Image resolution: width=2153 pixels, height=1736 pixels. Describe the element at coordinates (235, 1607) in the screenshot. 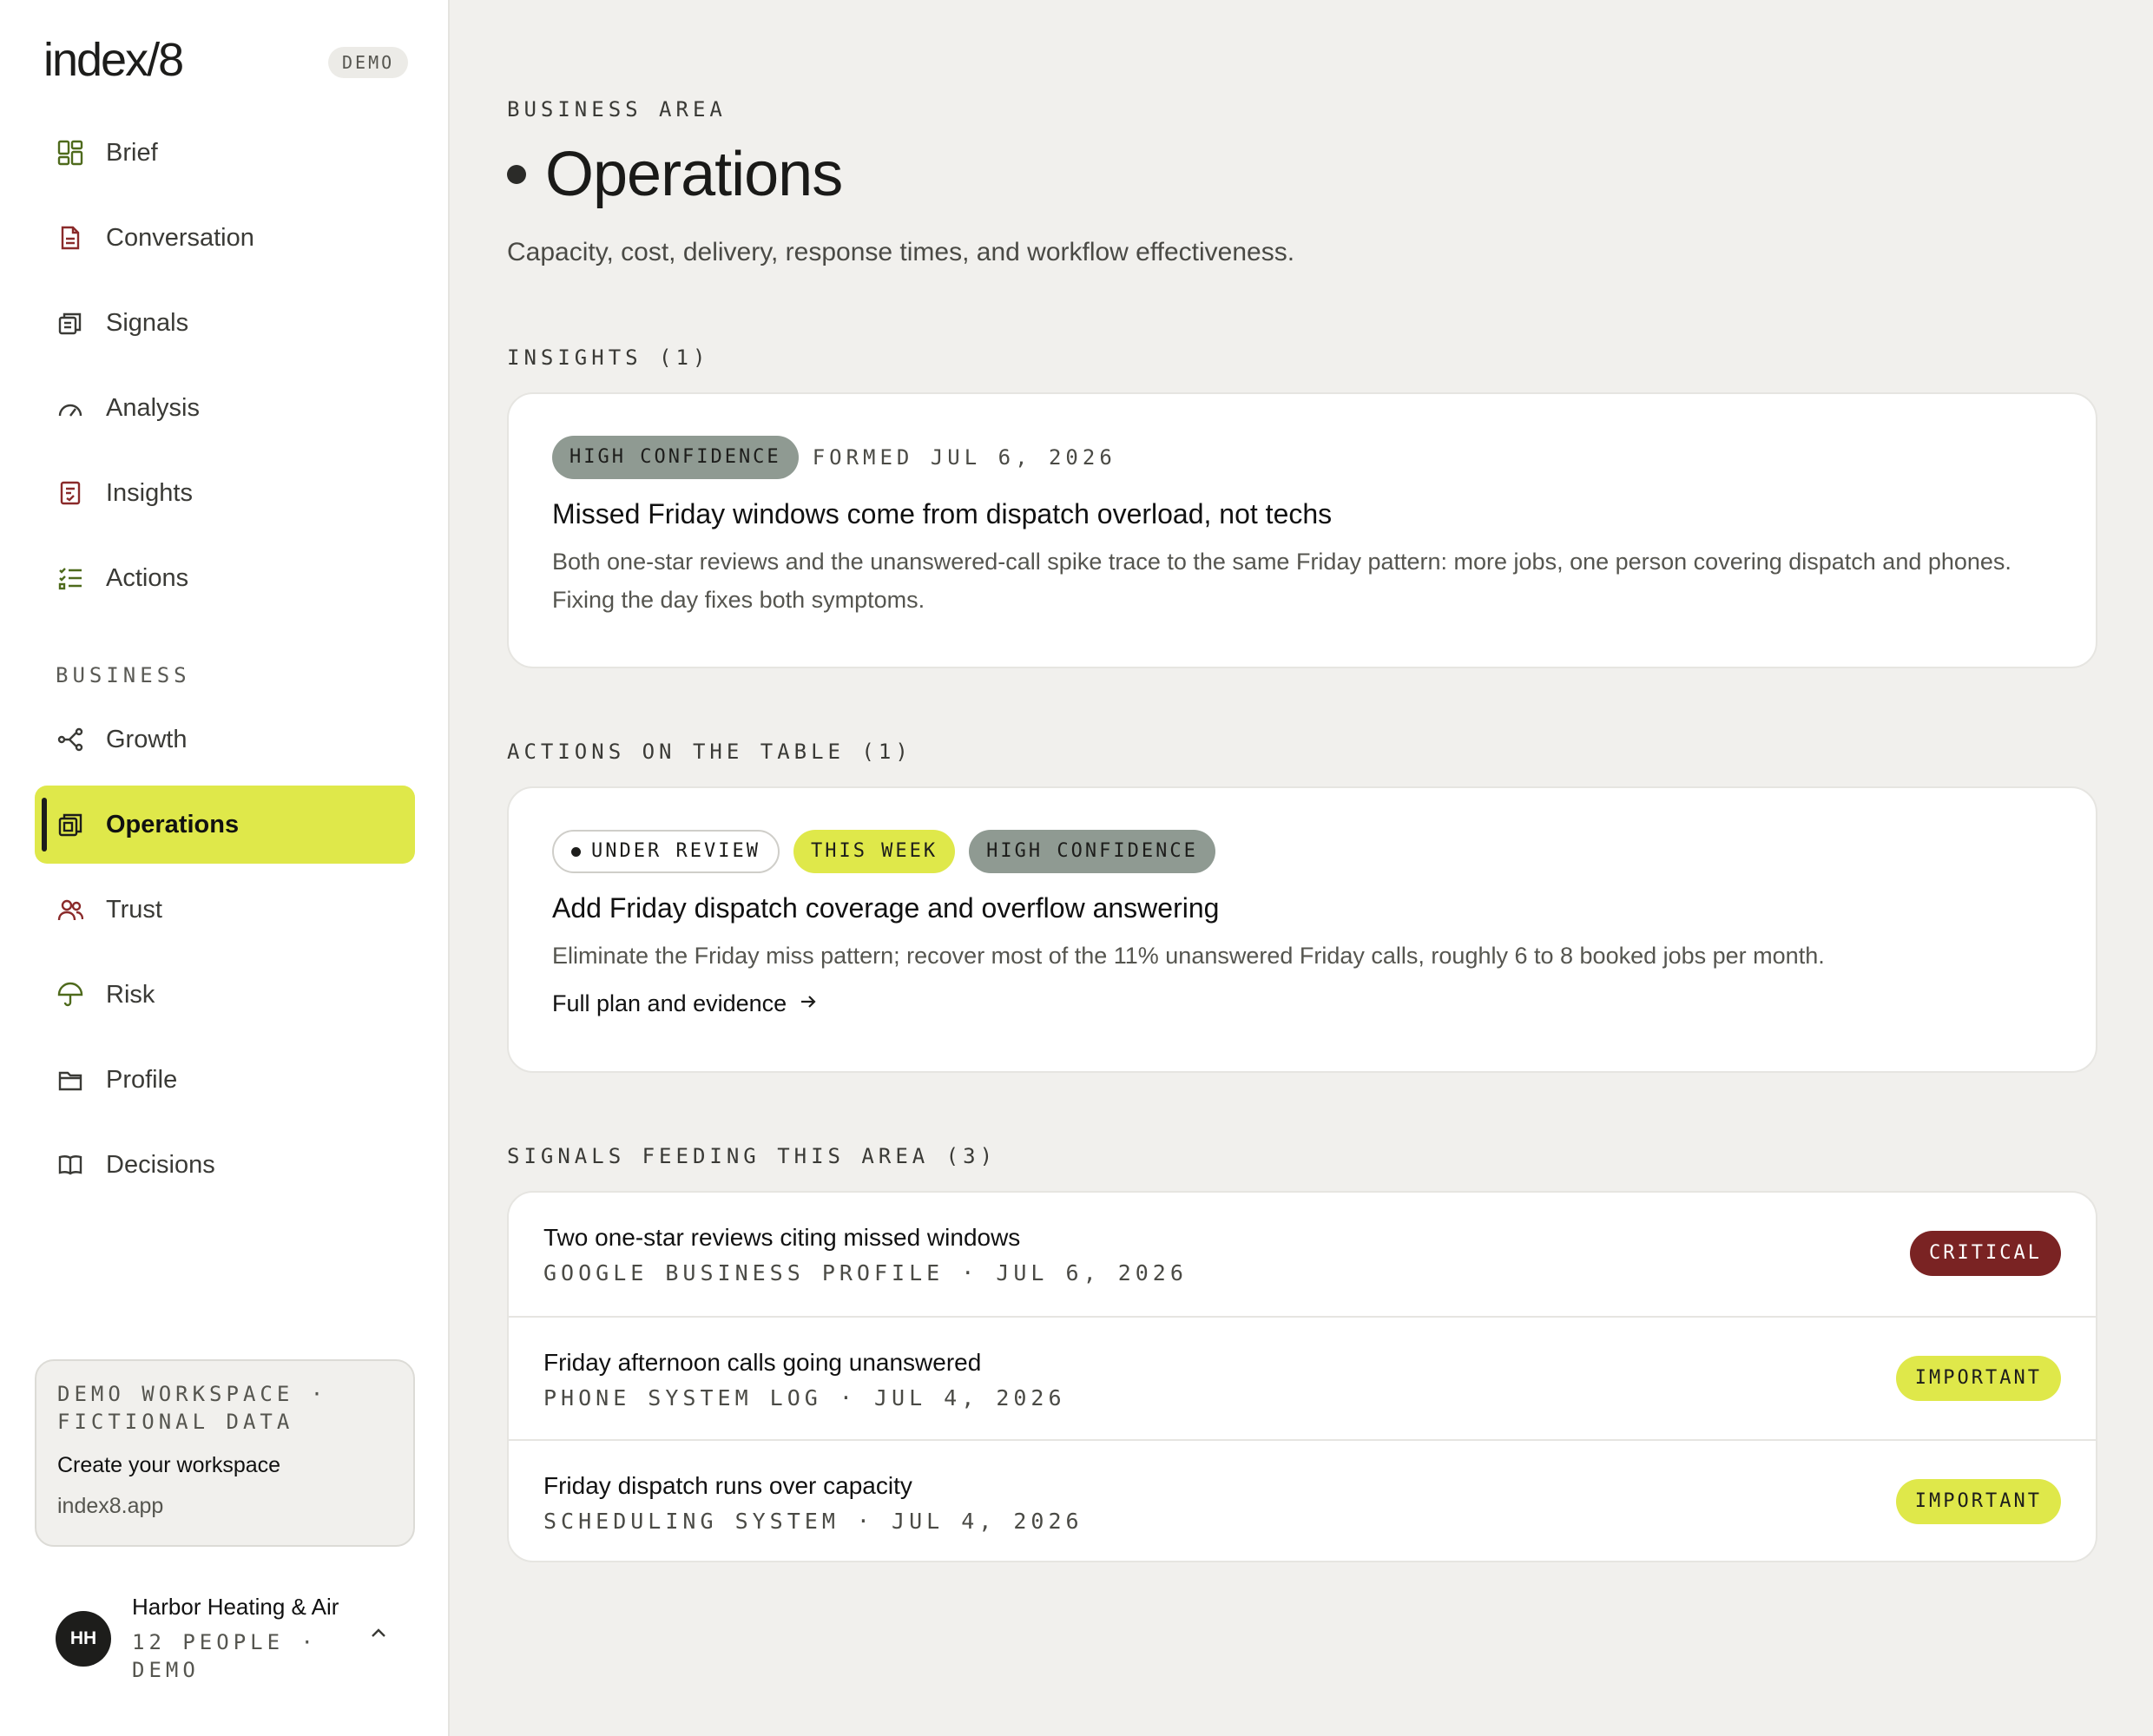

I see `user-name: Harbor Heating & Air` at that location.